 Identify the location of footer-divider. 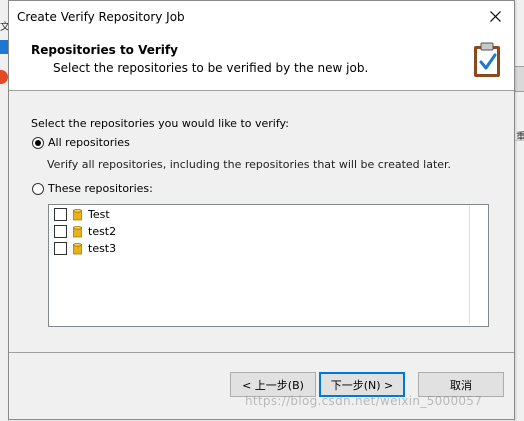
(261, 352).